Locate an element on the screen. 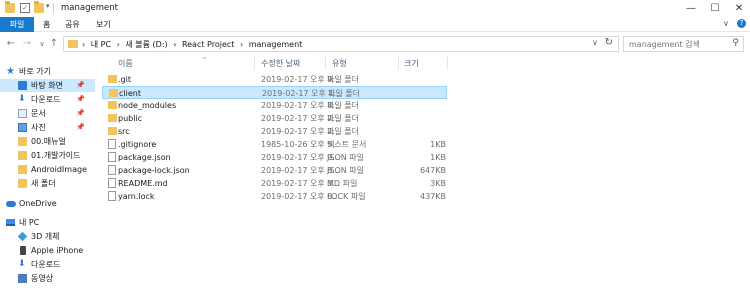 This screenshot has width=750, height=288. tab-home: 홈 is located at coordinates (46, 24).